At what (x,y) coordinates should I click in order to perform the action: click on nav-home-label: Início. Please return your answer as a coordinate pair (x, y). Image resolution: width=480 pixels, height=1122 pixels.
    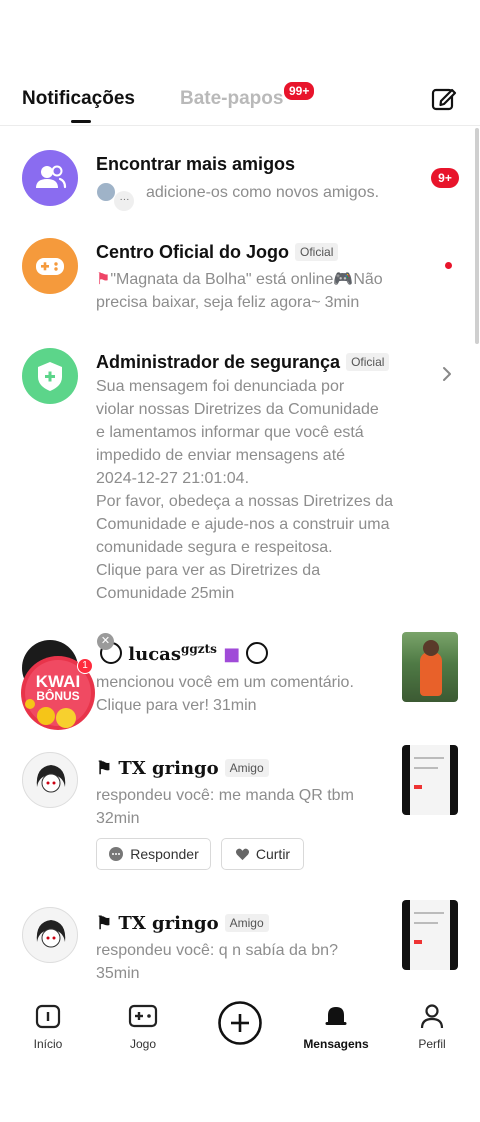
    Looking at the image, I should click on (48, 1044).